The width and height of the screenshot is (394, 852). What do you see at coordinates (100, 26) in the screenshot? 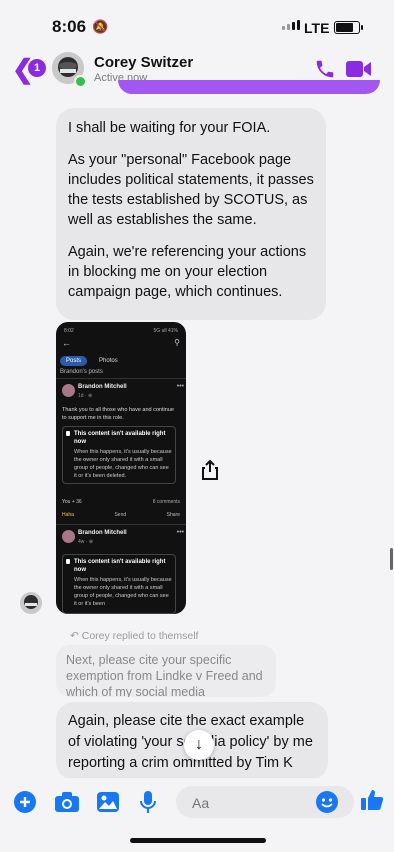
I see `mute-bell-icon: 🔕` at bounding box center [100, 26].